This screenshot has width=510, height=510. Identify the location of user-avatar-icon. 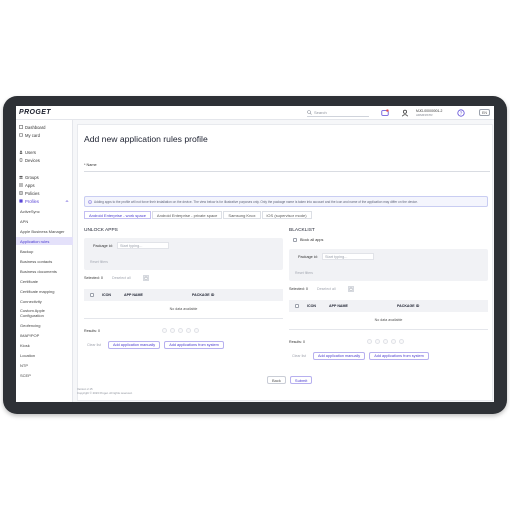
(405, 113).